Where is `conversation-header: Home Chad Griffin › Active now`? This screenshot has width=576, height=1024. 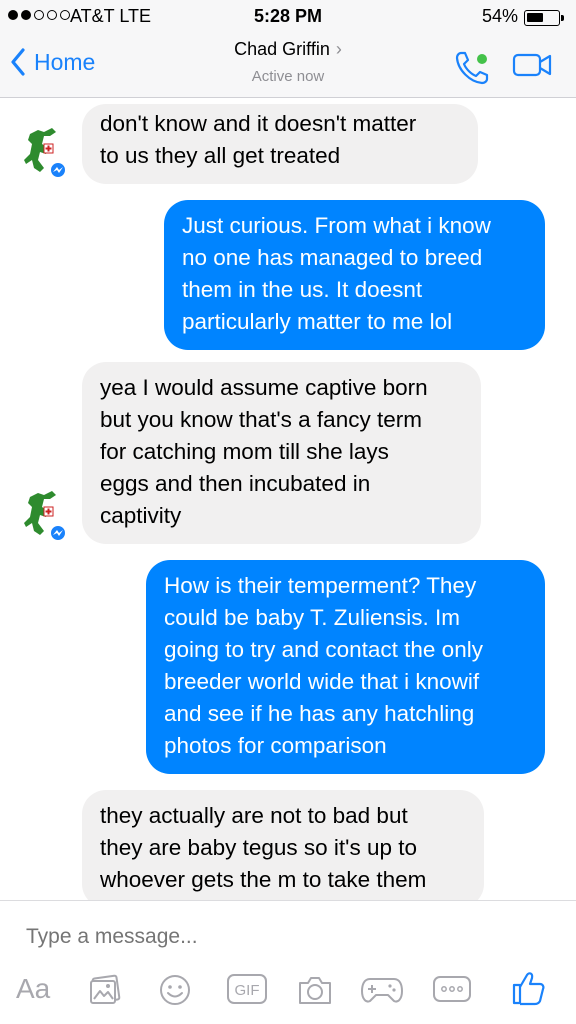 conversation-header: Home Chad Griffin › Active now is located at coordinates (288, 66).